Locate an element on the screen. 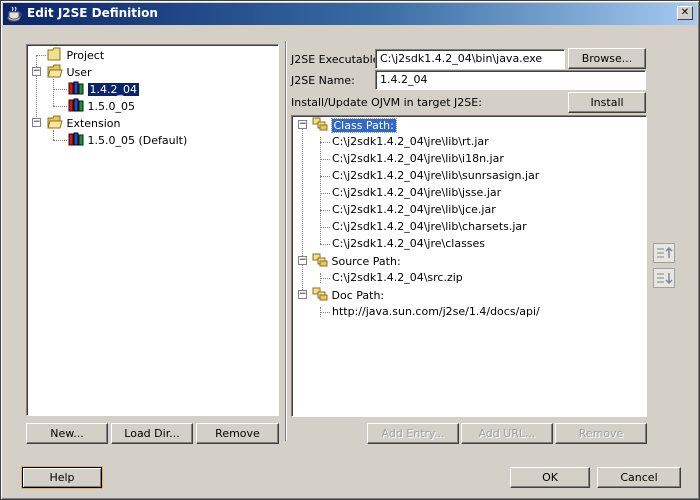 This screenshot has width=700, height=500. close-icon: ✕ is located at coordinates (685, 12).